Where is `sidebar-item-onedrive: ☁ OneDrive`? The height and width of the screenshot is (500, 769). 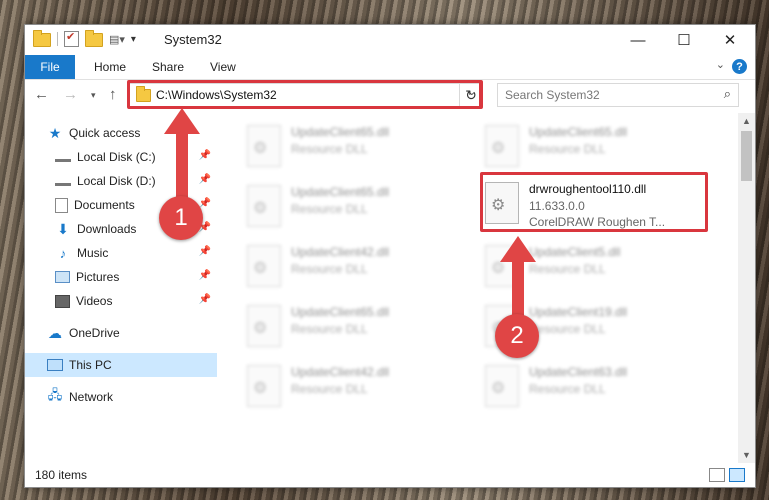 sidebar-item-onedrive: ☁ OneDrive is located at coordinates (121, 333).